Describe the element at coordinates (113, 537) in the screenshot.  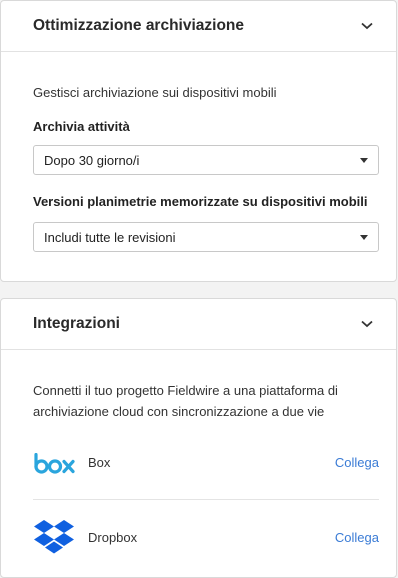
I see `dropbox-name: Dropbox` at that location.